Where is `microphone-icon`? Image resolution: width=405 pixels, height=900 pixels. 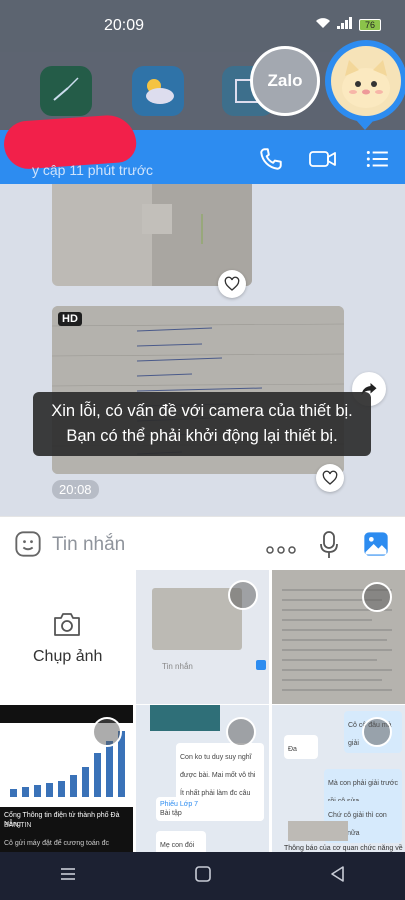
microphone-icon is located at coordinates (329, 547).